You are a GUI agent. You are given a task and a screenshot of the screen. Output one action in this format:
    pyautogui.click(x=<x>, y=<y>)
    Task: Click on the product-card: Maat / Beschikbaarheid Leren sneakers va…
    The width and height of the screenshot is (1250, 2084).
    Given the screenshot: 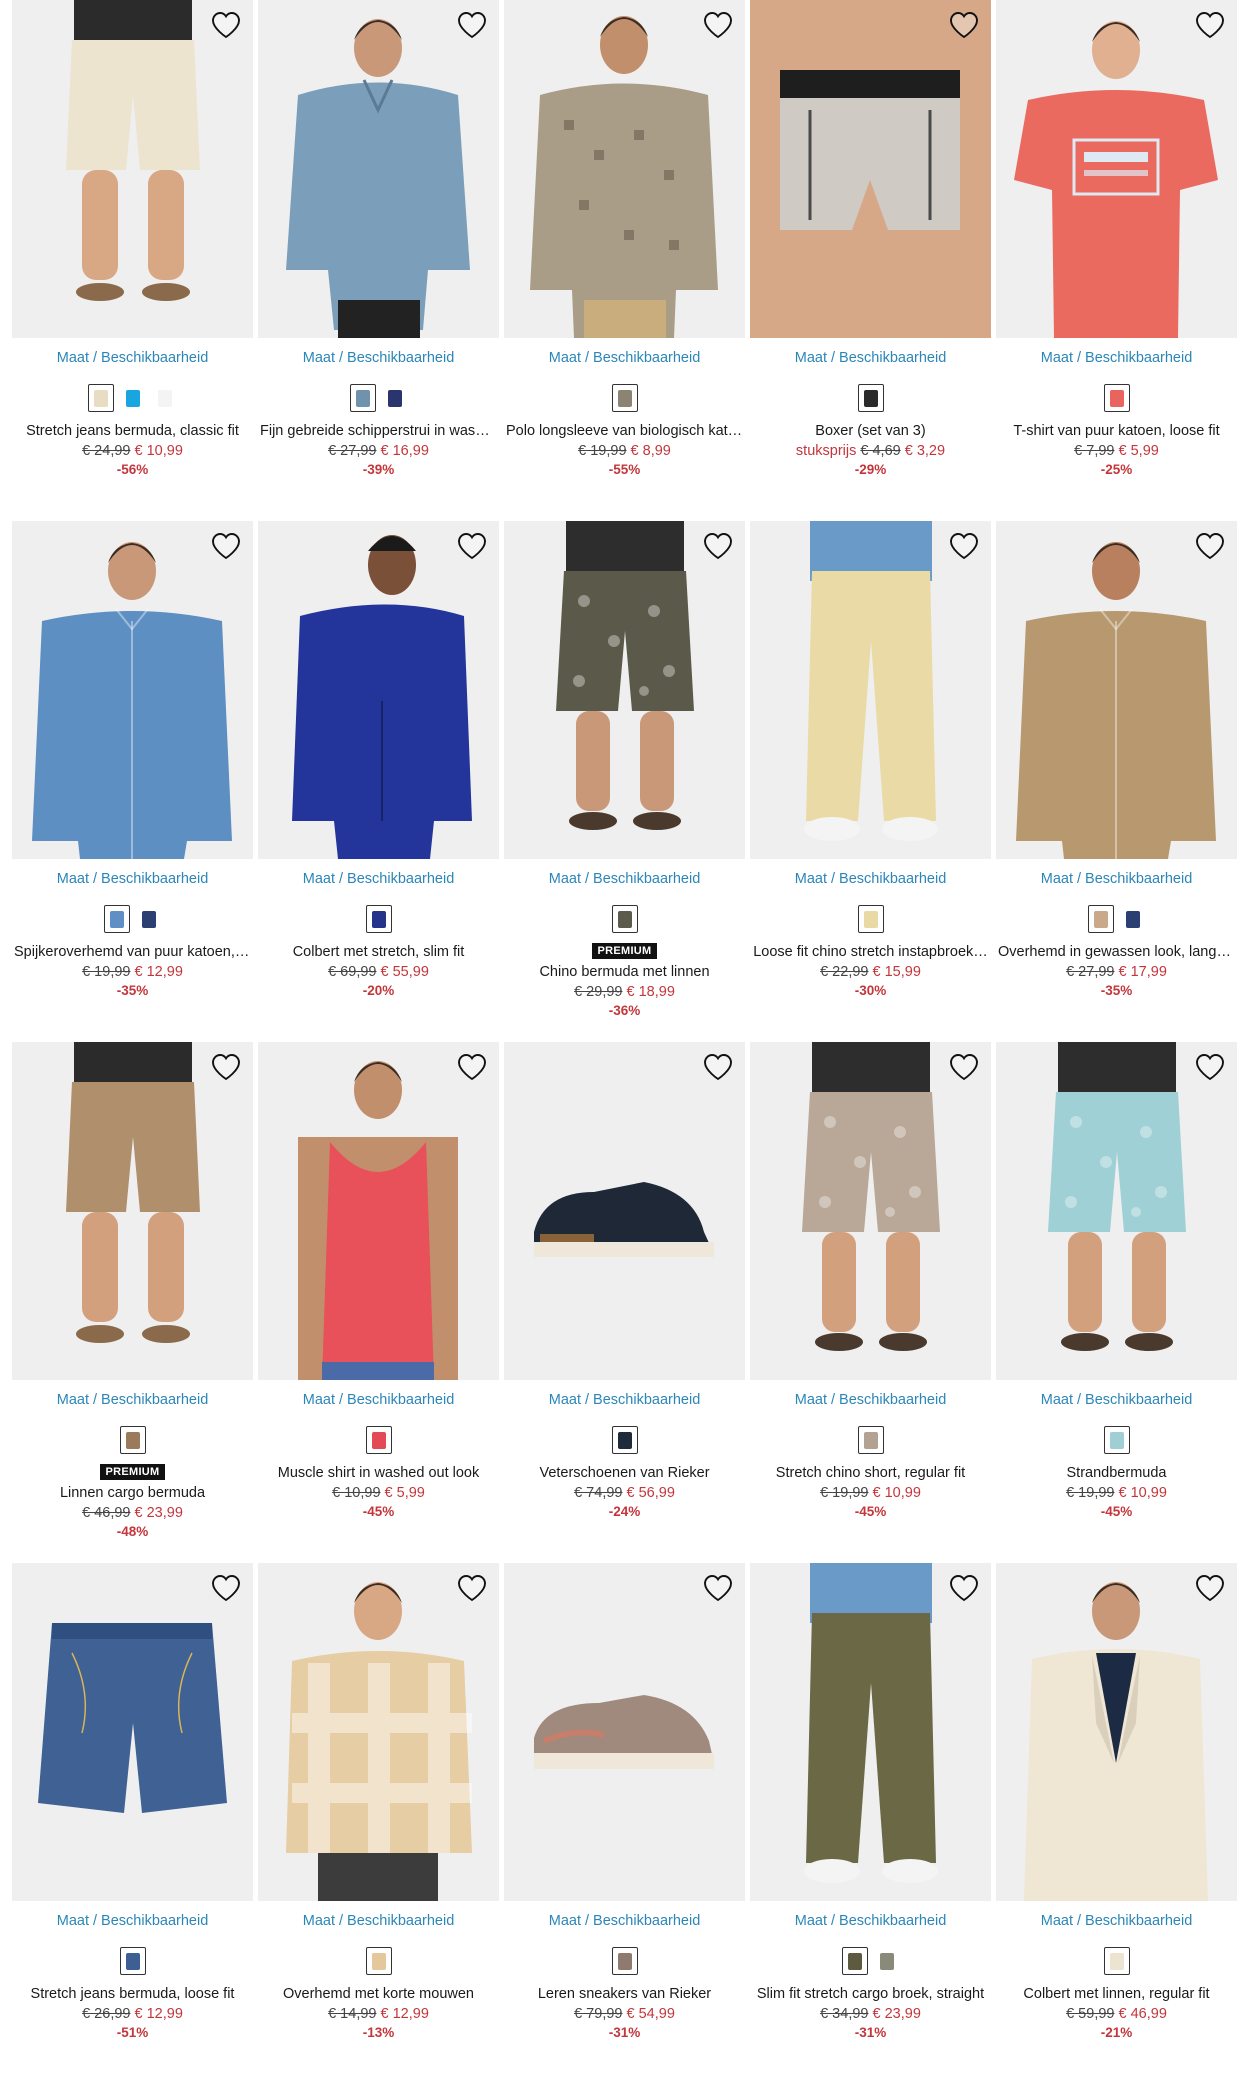 What is the action you would take?
    pyautogui.click(x=624, y=1823)
    